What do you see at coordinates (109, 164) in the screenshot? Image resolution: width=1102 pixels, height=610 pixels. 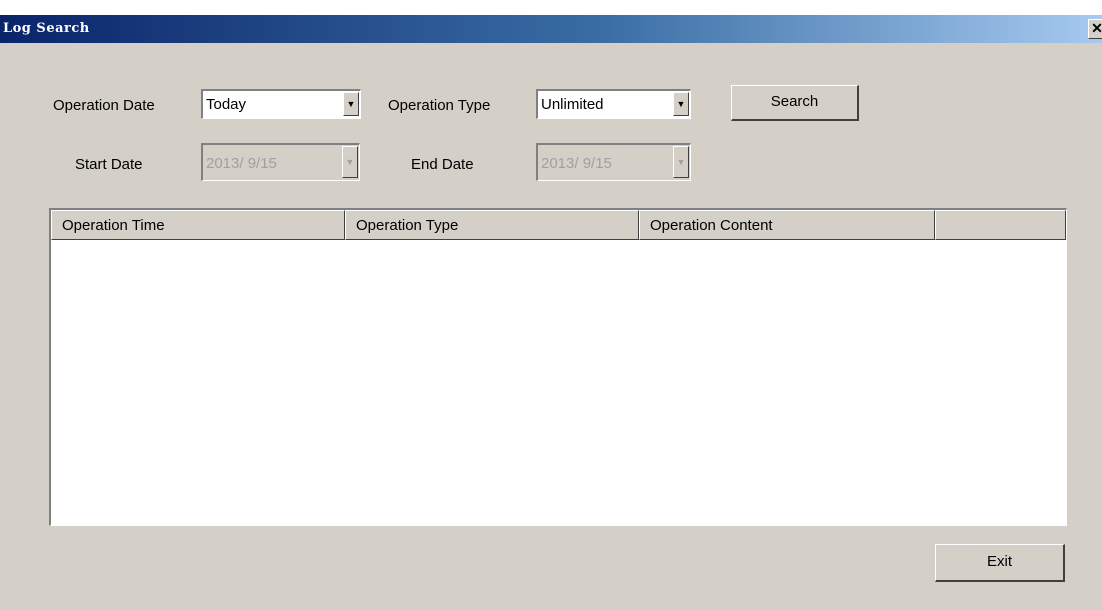 I see `start-date-label: Start Date` at bounding box center [109, 164].